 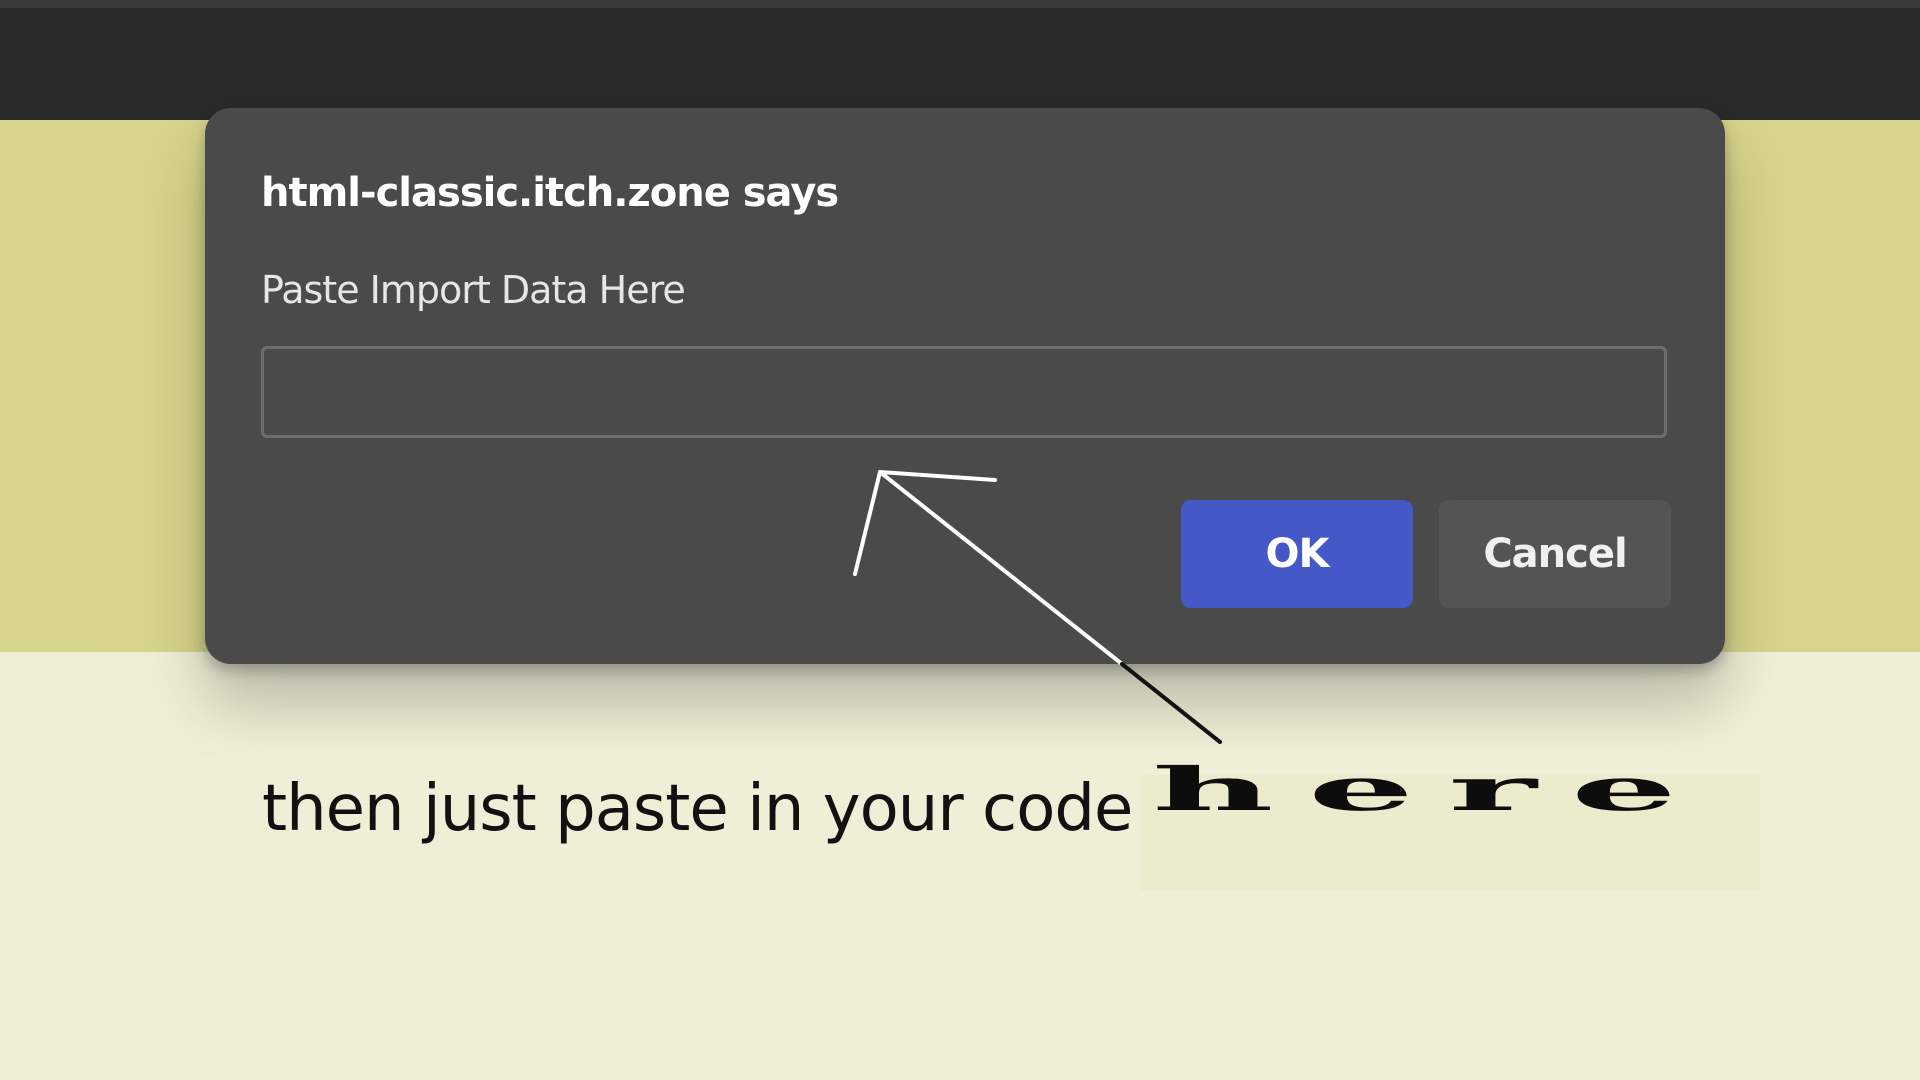 What do you see at coordinates (1171, 703) in the screenshot?
I see `arrow-shaft-lower` at bounding box center [1171, 703].